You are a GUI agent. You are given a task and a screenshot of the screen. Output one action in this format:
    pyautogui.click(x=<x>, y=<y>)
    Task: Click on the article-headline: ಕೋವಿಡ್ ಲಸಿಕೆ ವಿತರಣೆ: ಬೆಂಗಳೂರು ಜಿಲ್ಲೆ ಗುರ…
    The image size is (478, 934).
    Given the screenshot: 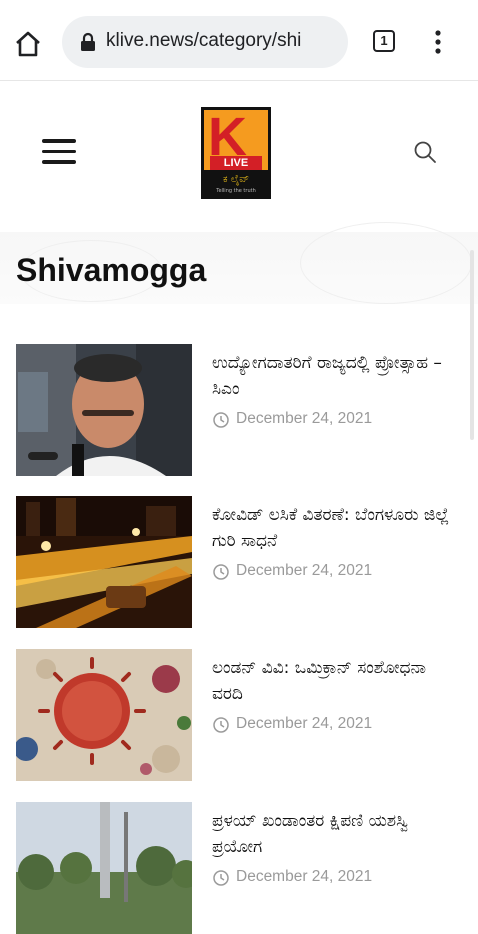 What is the action you would take?
    pyautogui.click(x=332, y=528)
    